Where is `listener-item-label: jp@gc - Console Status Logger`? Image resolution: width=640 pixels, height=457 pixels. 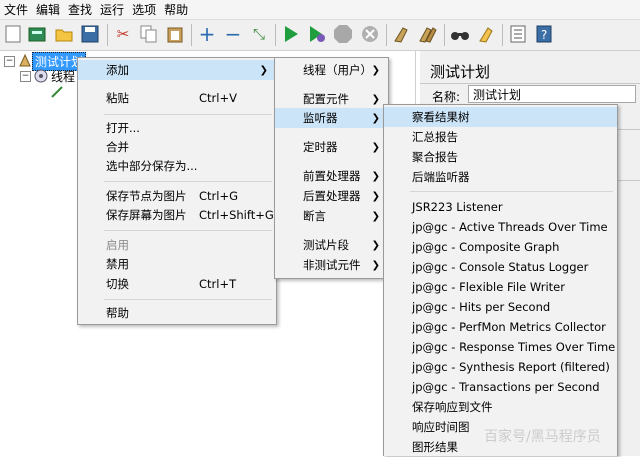
listener-item-label: jp@gc - Console Status Logger is located at coordinates (500, 267).